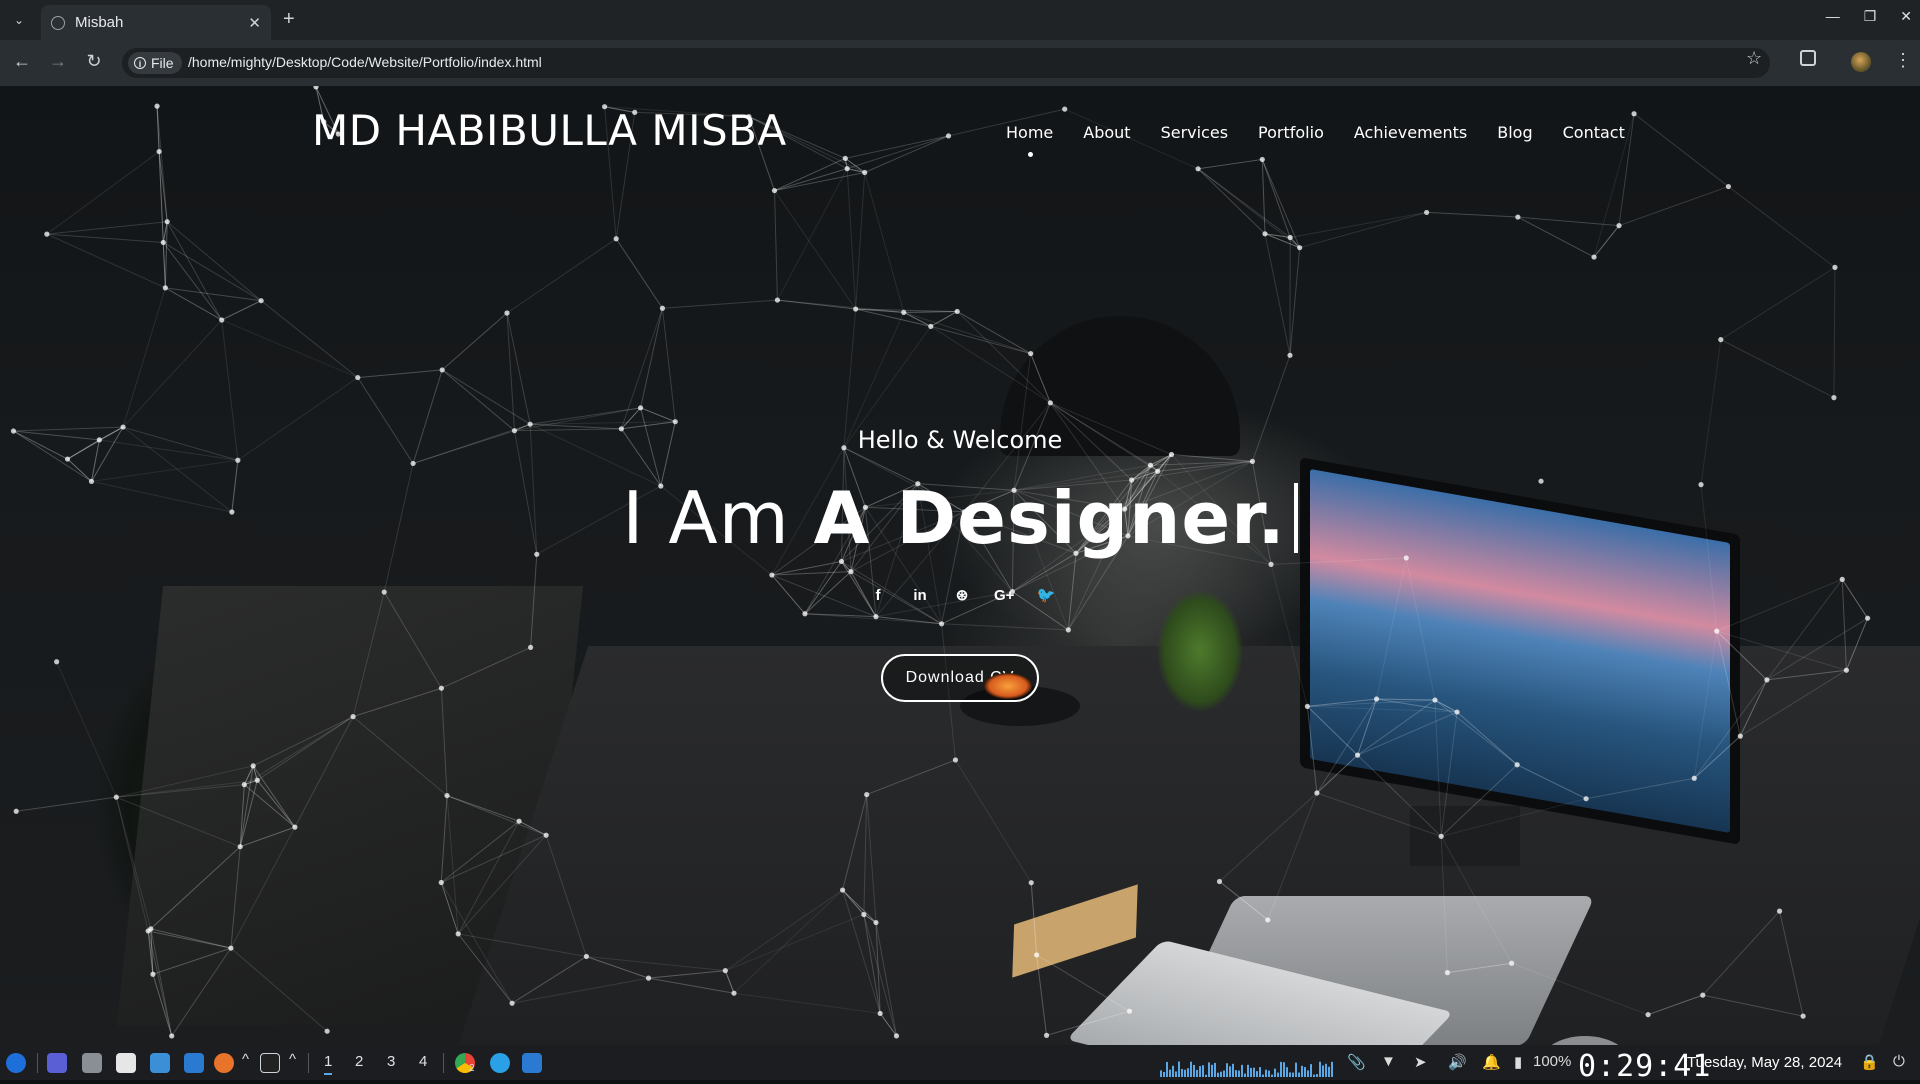 The width and height of the screenshot is (1920, 1084). What do you see at coordinates (1106, 132) in the screenshot?
I see `nav-about: About` at bounding box center [1106, 132].